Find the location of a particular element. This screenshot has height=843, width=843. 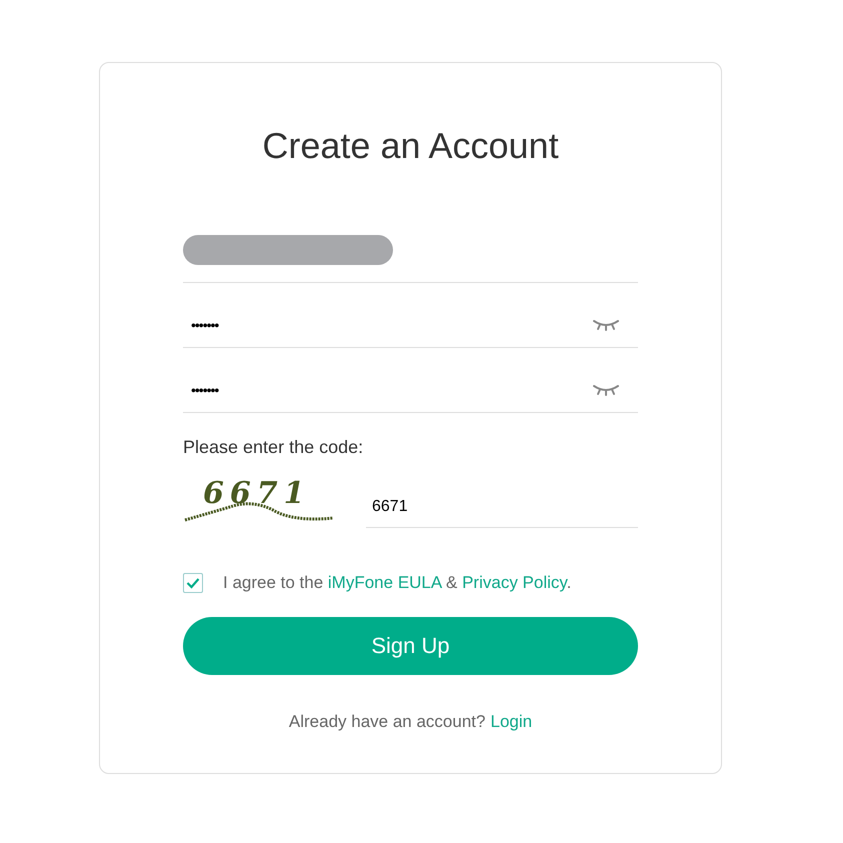

login-prompt: Already have an account? is located at coordinates (387, 722).